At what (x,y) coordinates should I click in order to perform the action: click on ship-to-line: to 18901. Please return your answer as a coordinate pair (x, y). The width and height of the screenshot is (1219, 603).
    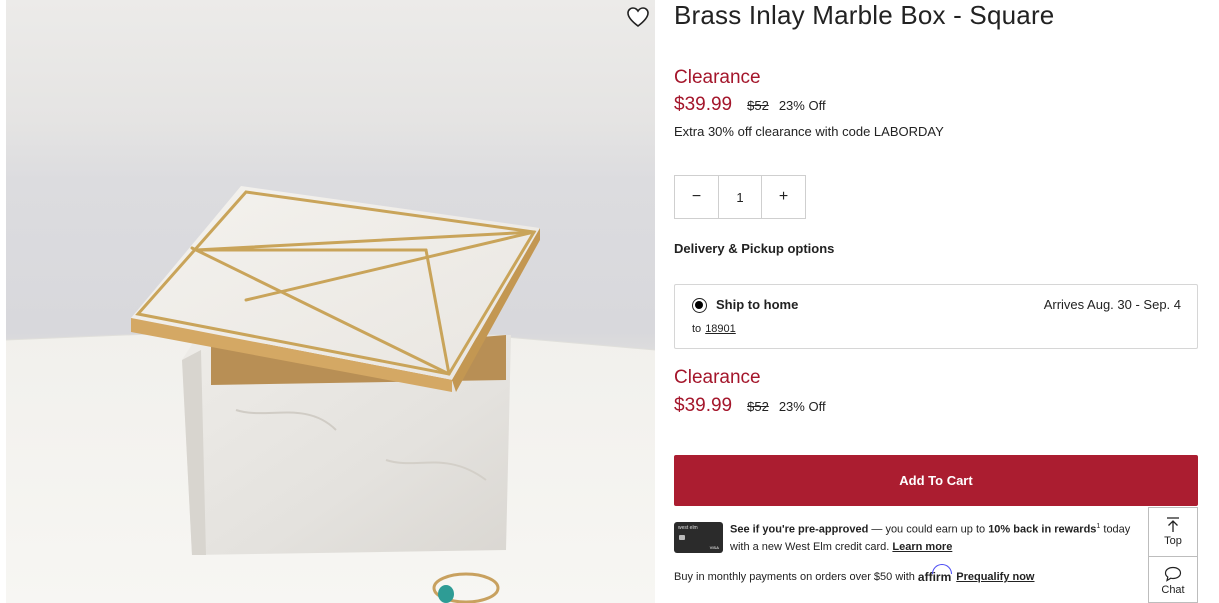
    Looking at the image, I should click on (714, 329).